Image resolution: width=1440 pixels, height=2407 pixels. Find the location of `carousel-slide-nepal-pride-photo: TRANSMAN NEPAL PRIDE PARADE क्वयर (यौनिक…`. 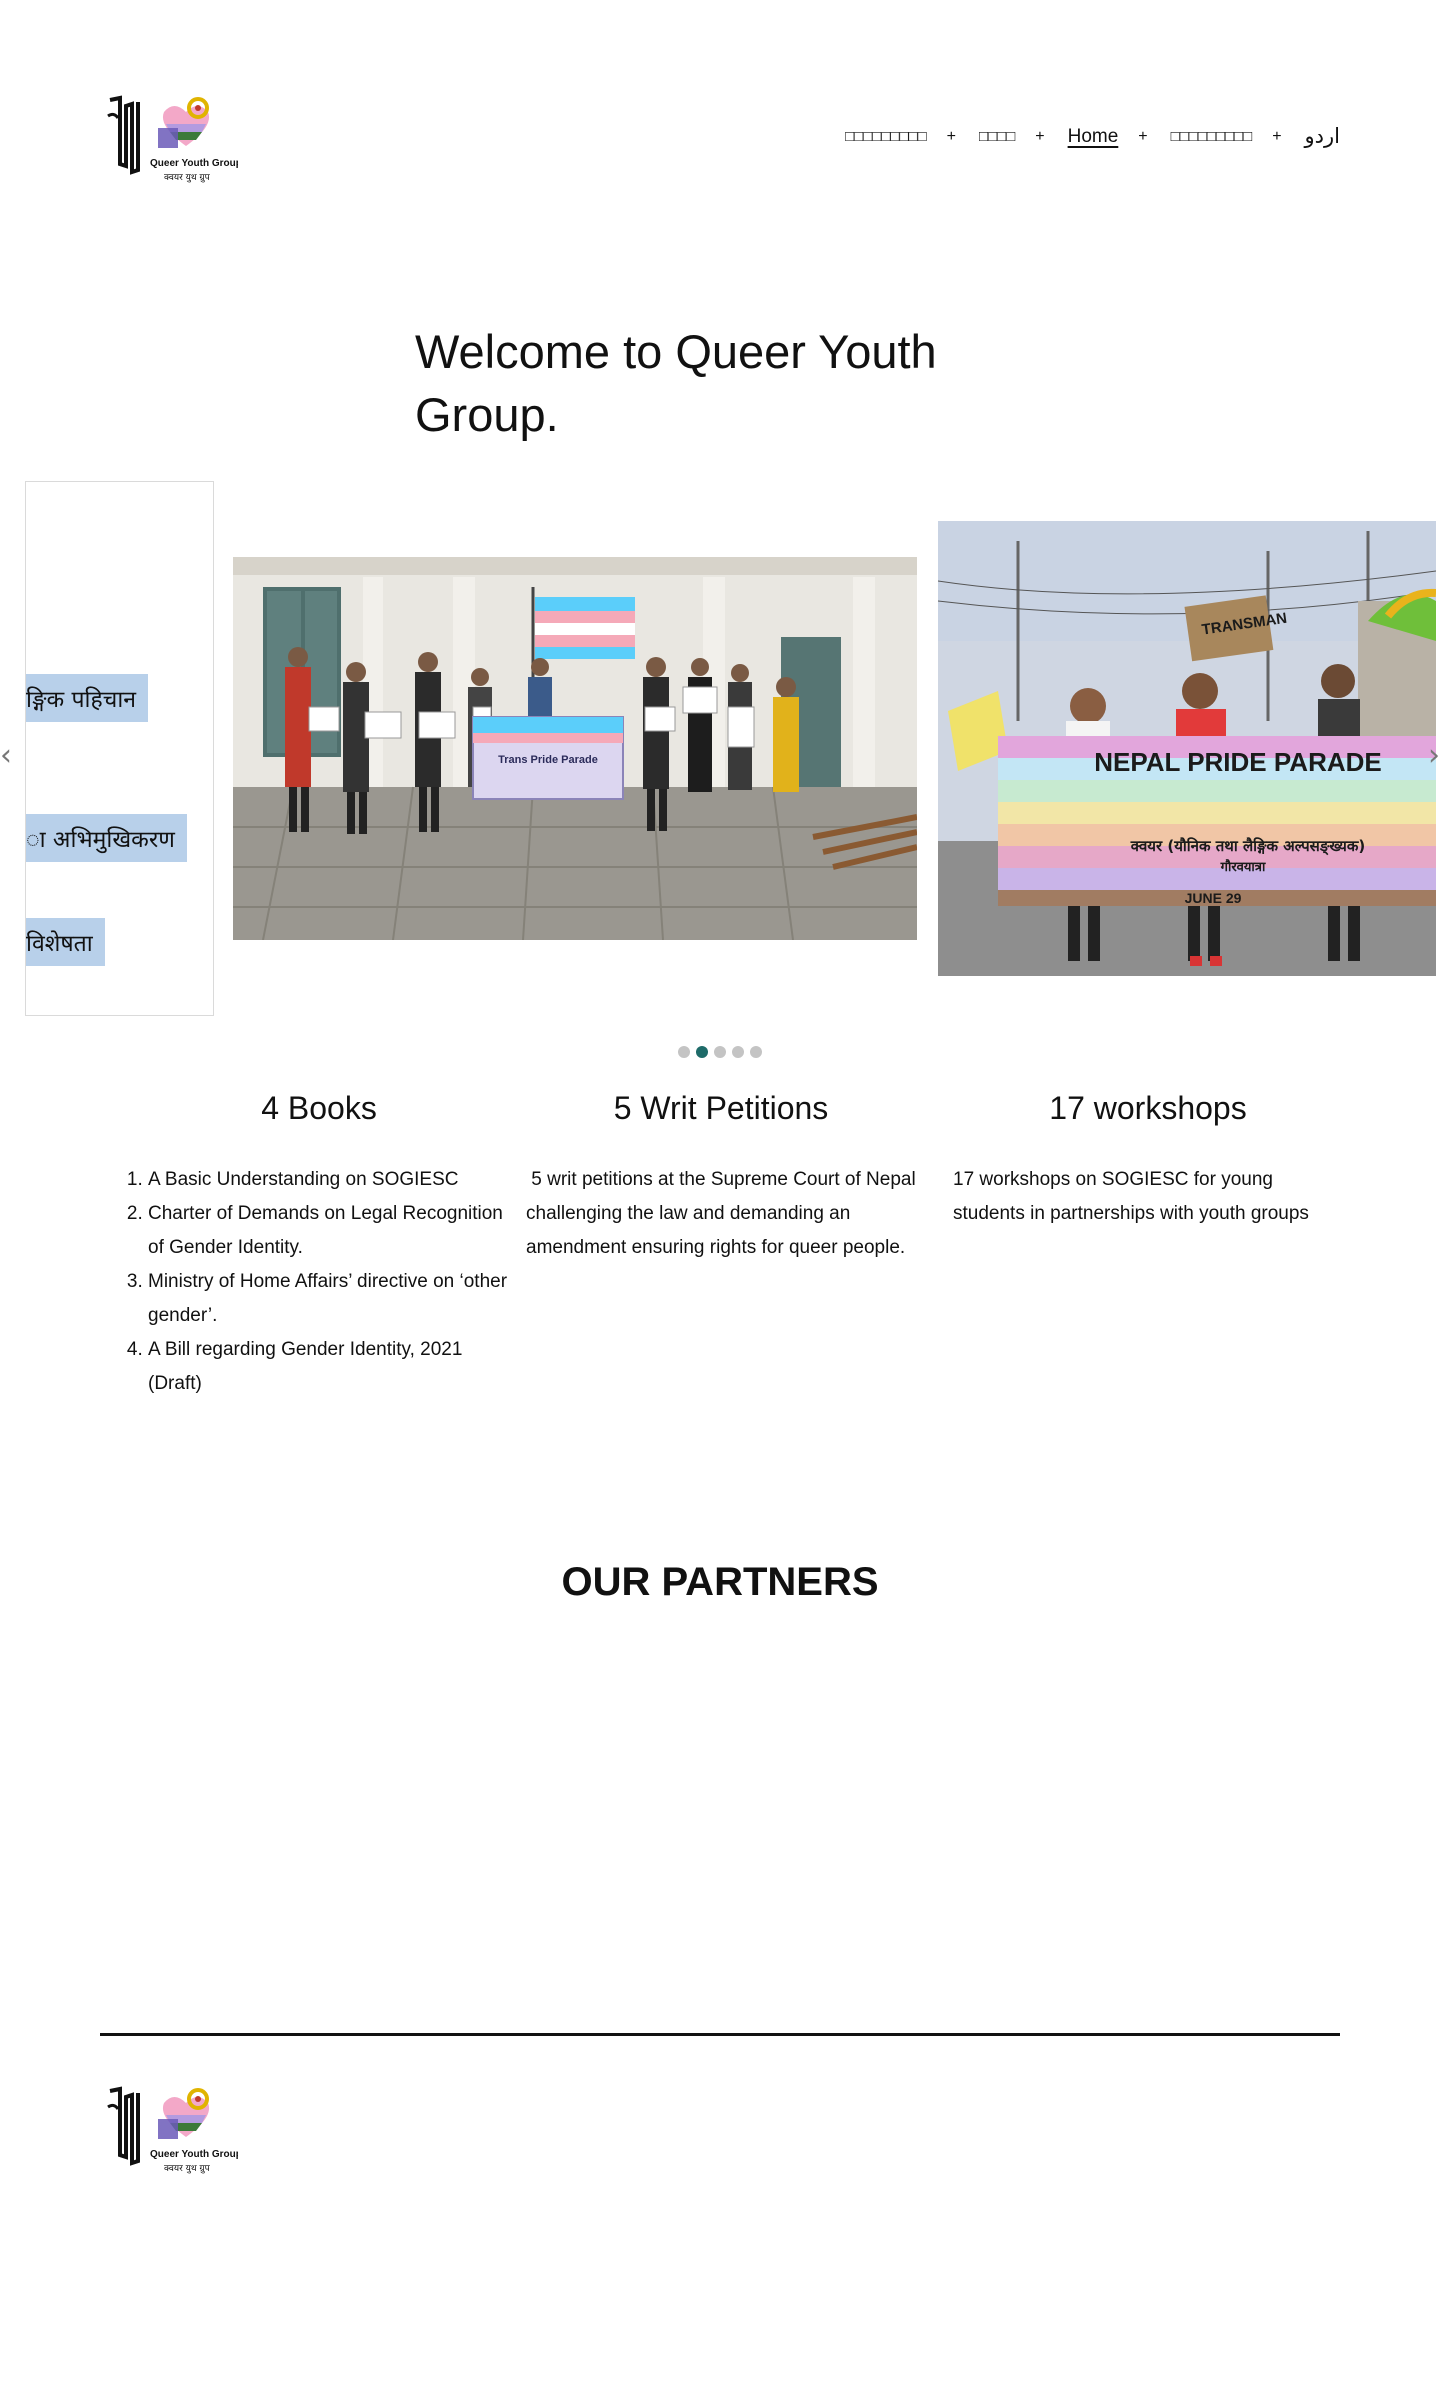

carousel-slide-nepal-pride-photo: TRANSMAN NEPAL PRIDE PARADE क्वयर (यौनिक… is located at coordinates (1187, 748).